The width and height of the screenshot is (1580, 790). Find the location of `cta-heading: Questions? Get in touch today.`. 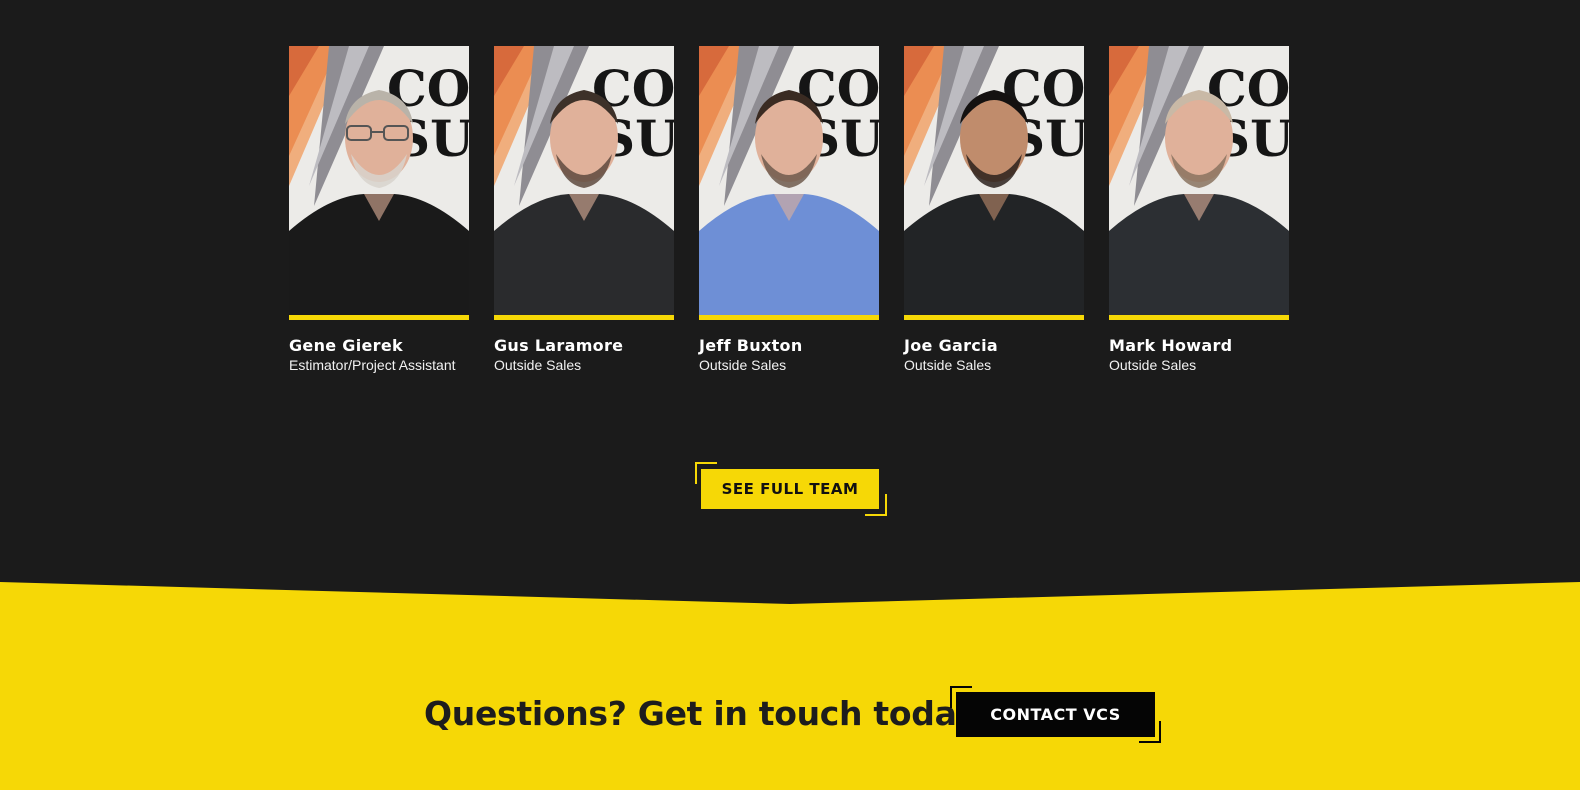

cta-heading: Questions? Get in touch today. is located at coordinates (705, 713).